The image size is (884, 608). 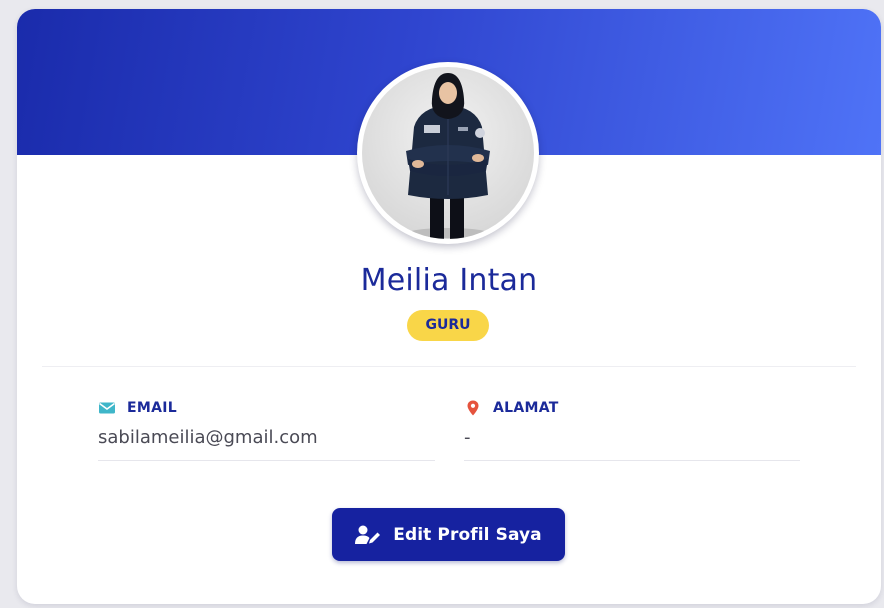 What do you see at coordinates (449, 366) in the screenshot?
I see `section-divider` at bounding box center [449, 366].